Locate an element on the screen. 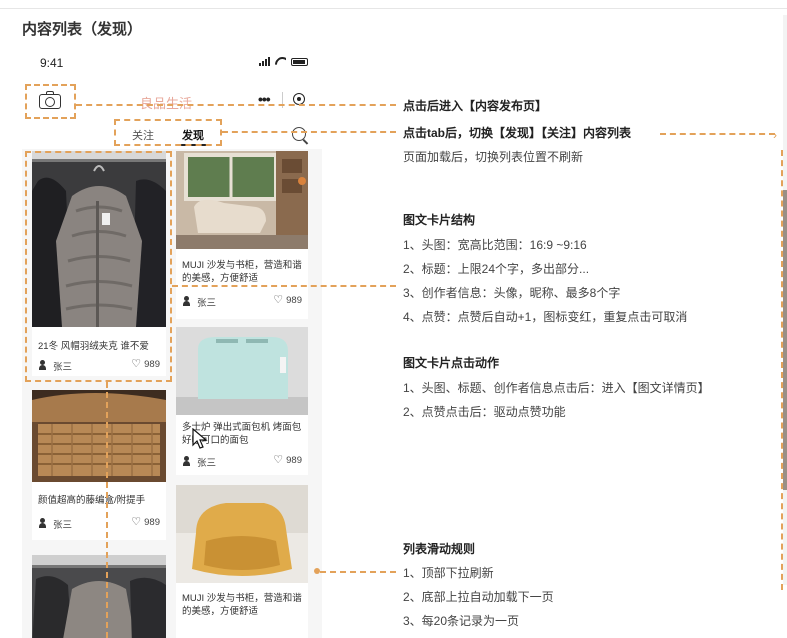 This screenshot has width=787, height=638. toaster-photo is located at coordinates (242, 371).